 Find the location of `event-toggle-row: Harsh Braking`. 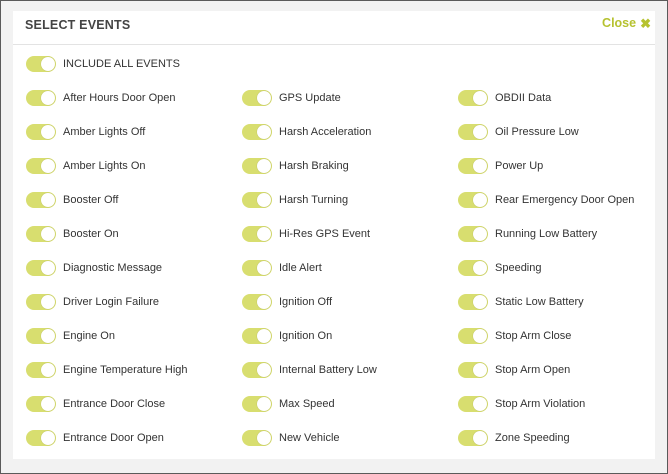

event-toggle-row: Harsh Braking is located at coordinates (295, 166).